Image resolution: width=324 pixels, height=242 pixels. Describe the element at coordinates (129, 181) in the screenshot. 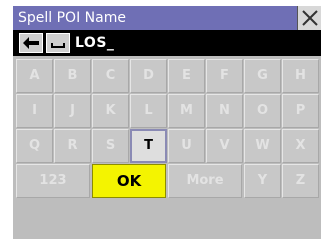

I see `ok-button: OK` at that location.